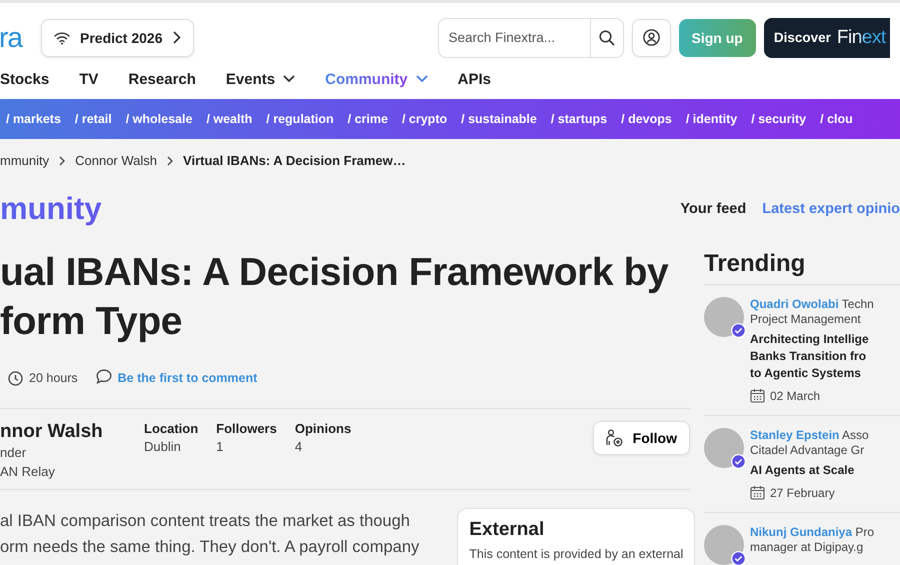  I want to click on category-link: / regulation, so click(300, 119).